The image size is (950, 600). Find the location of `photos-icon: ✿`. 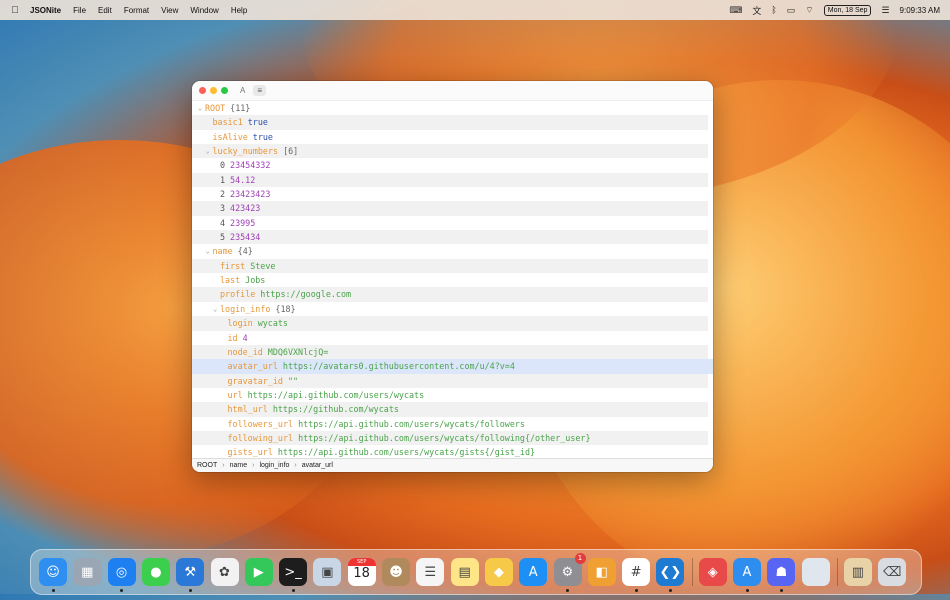

photos-icon: ✿ is located at coordinates (224, 572).